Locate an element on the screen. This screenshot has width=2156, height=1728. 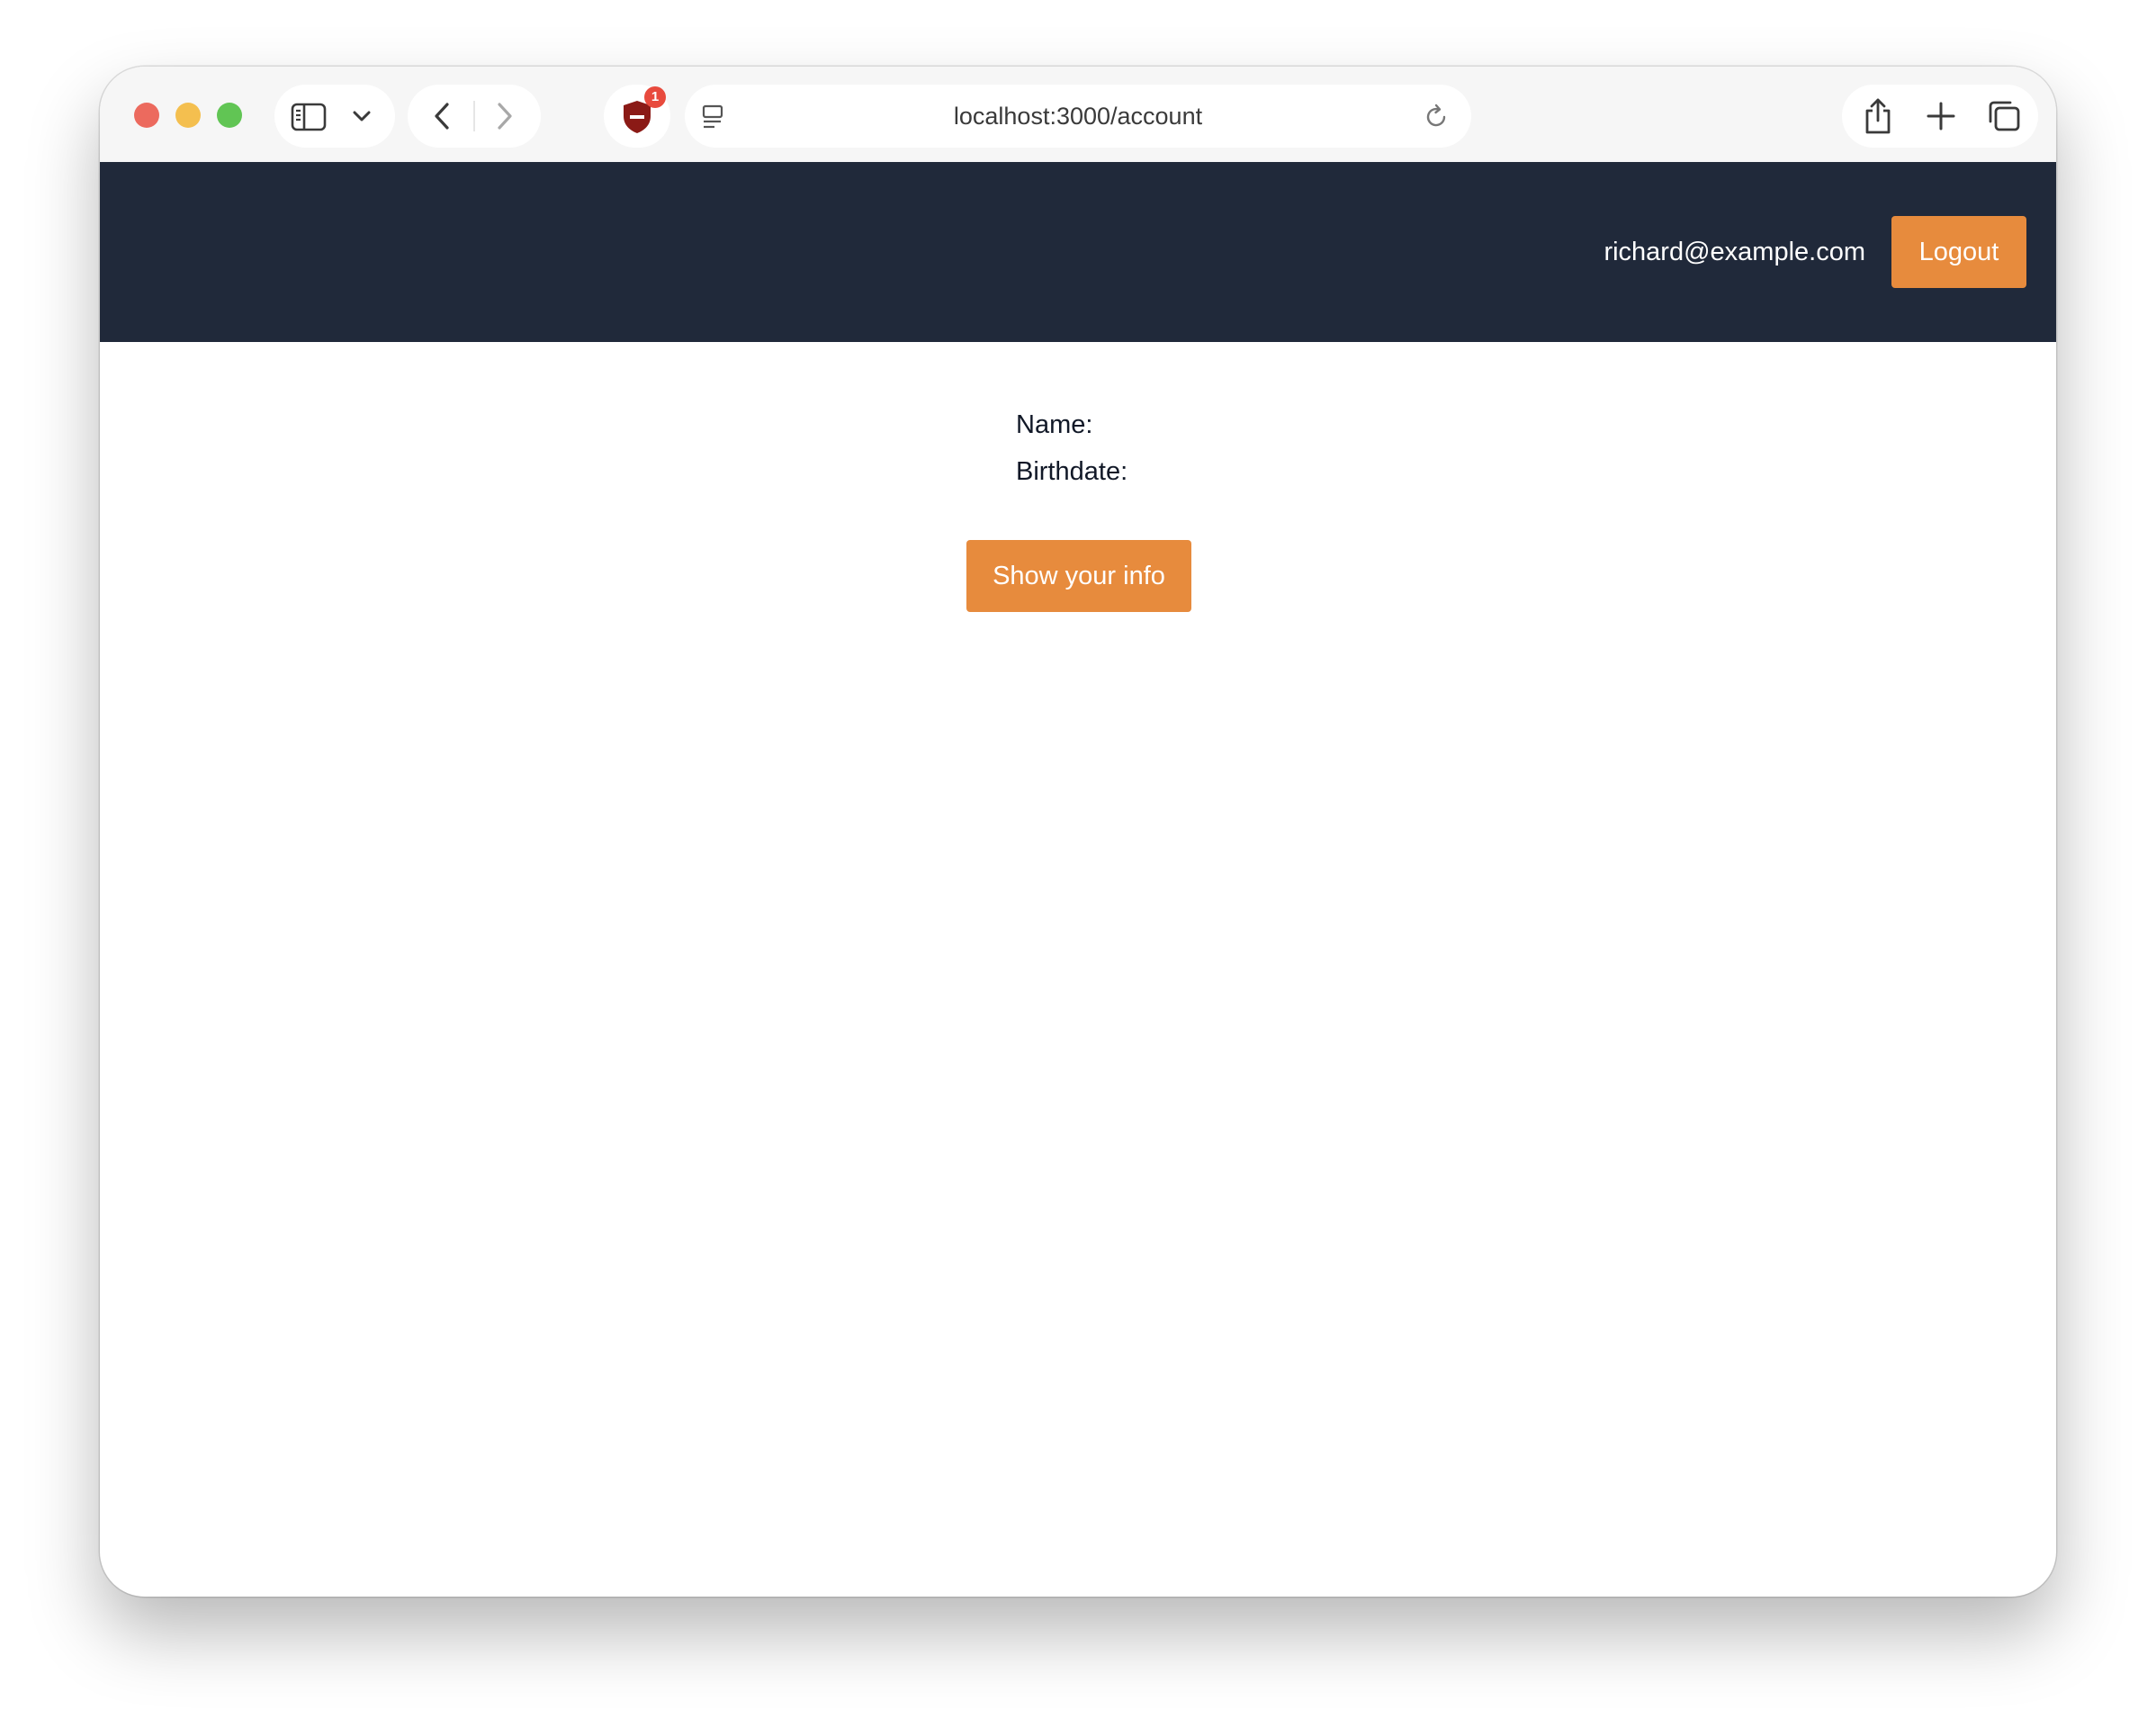
window-actions is located at coordinates (1940, 117).